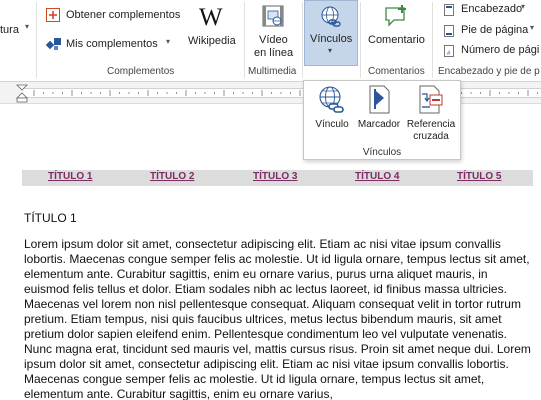 The height and width of the screenshot is (400, 541). What do you see at coordinates (273, 40) in the screenshot?
I see `video-label-line1: Vídeo` at bounding box center [273, 40].